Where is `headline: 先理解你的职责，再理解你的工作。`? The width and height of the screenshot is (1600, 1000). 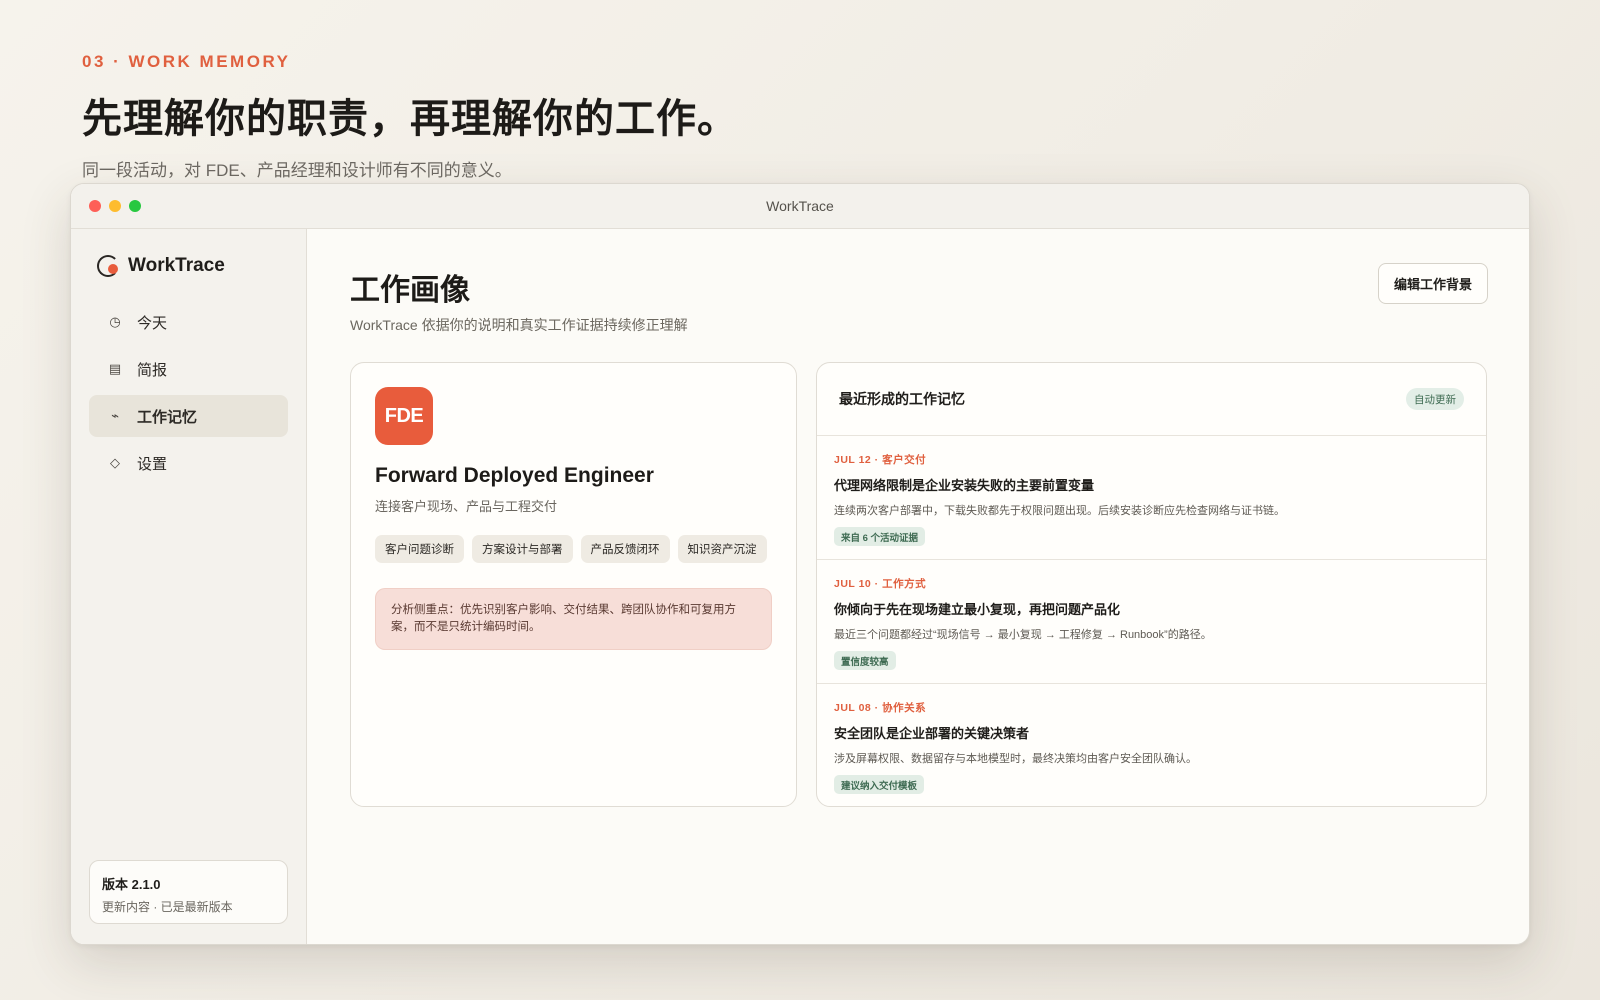 headline: 先理解你的职责，再理解你的工作。 is located at coordinates (410, 118).